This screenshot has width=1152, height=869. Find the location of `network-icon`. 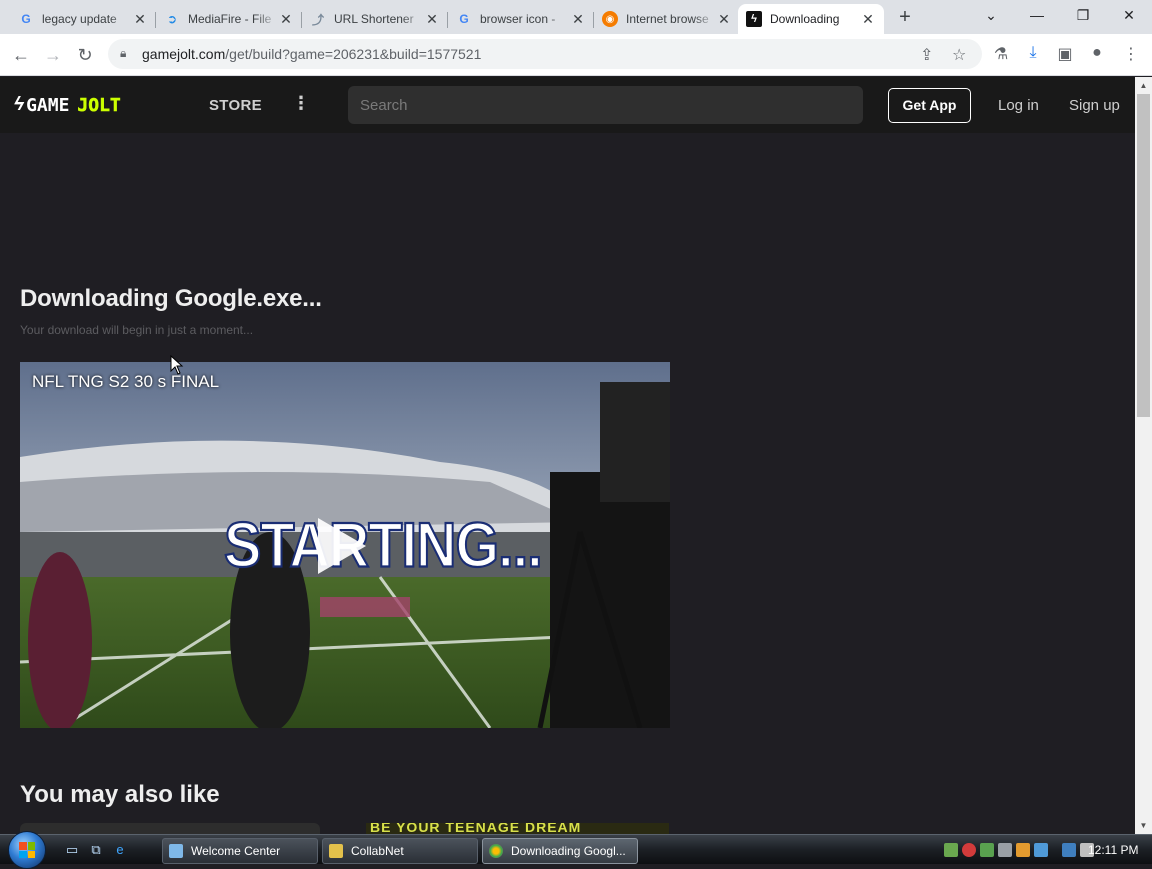

network-icon is located at coordinates (1069, 850).